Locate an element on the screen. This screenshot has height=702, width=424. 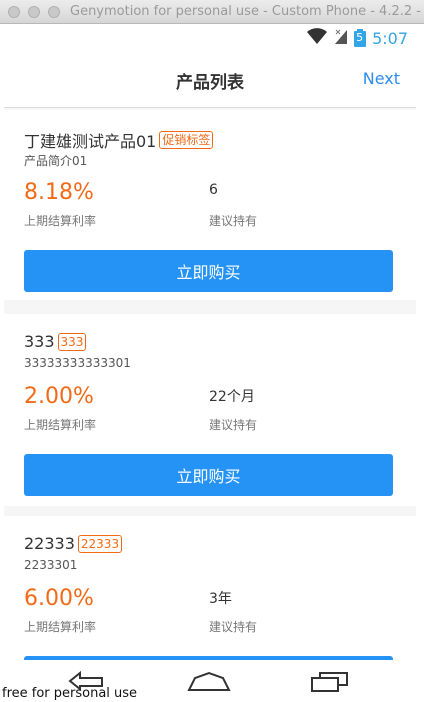
signal-icon is located at coordinates (341, 38).